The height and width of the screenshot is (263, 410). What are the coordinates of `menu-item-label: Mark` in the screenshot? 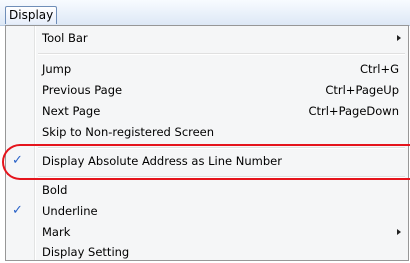 It's located at (56, 232).